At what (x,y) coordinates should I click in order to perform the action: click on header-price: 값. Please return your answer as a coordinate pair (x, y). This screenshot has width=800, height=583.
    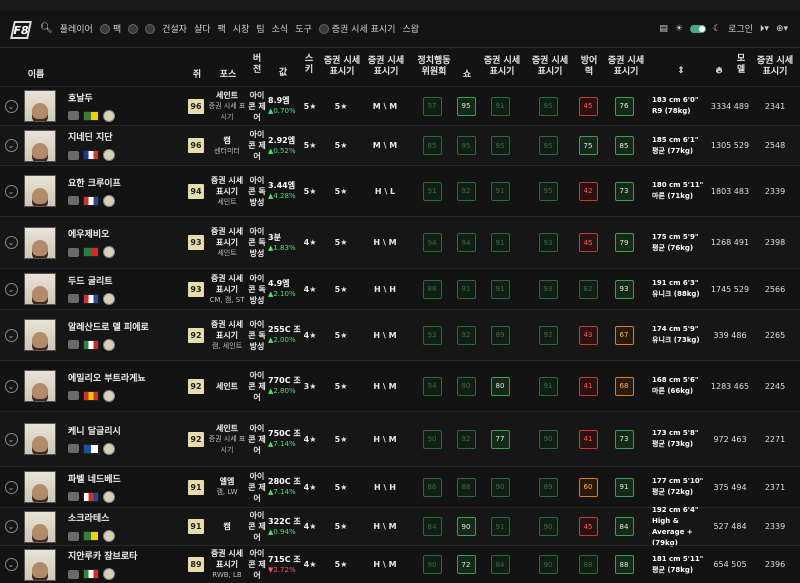
    Looking at the image, I should click on (283, 73).